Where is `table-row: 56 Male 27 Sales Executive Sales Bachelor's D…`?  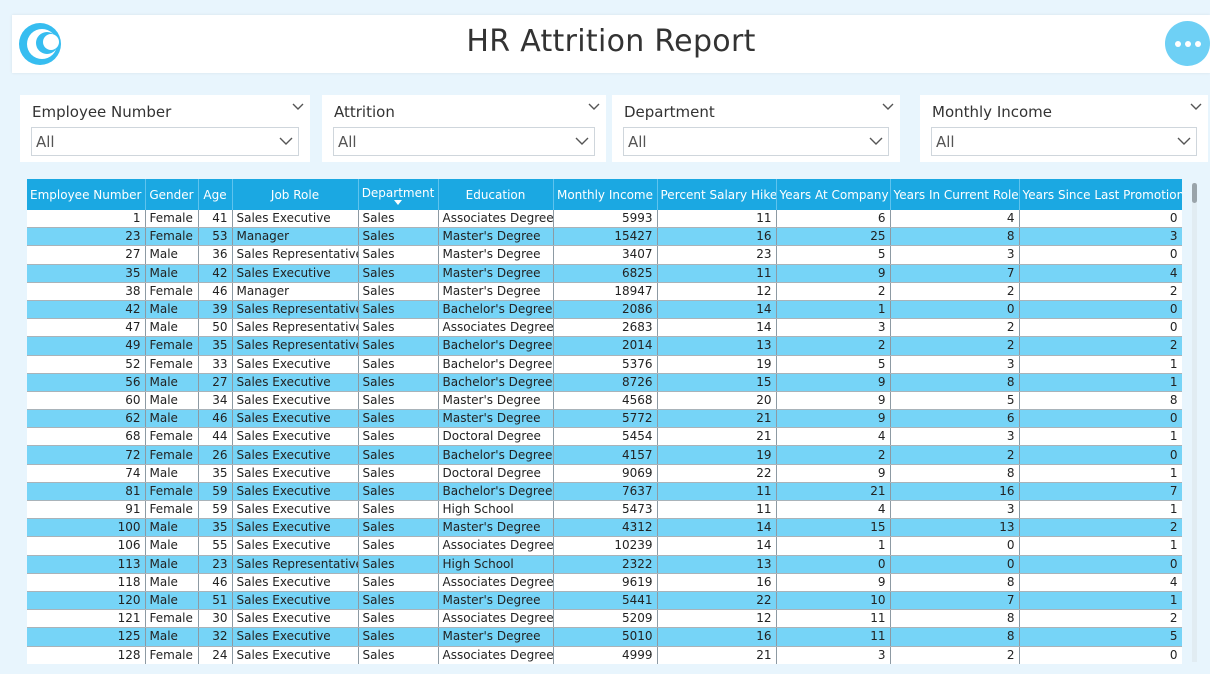
table-row: 56 Male 27 Sales Executive Sales Bachelor's D… is located at coordinates (604, 382).